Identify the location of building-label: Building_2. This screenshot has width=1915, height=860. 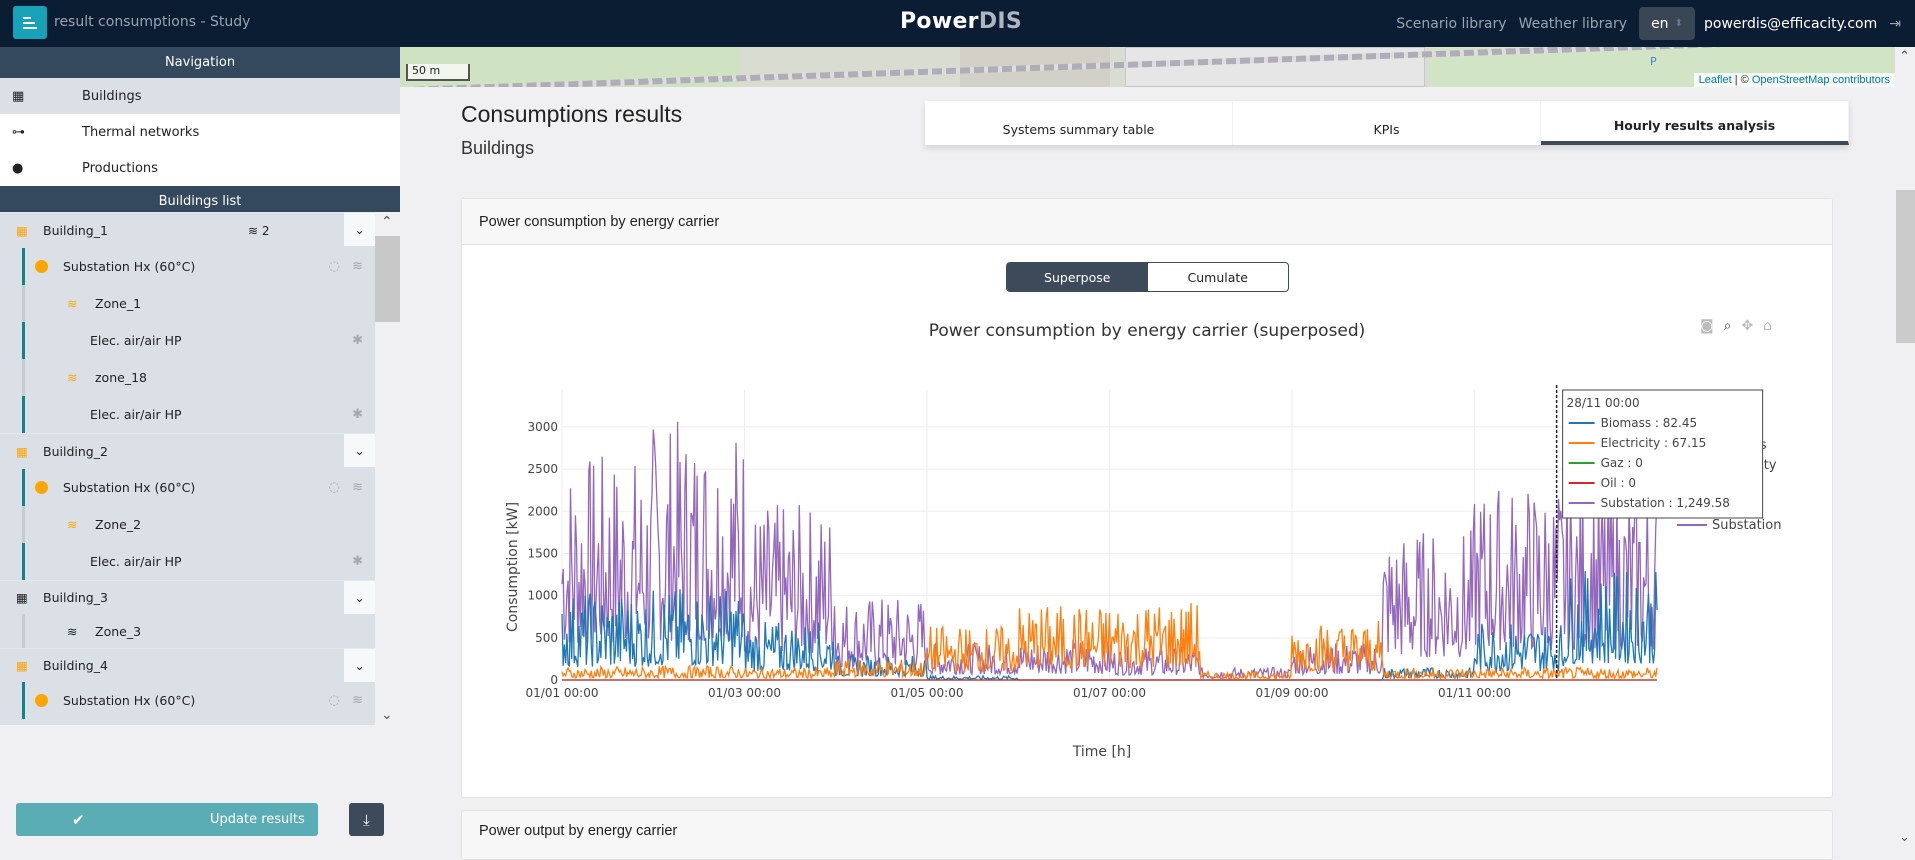
(75, 451).